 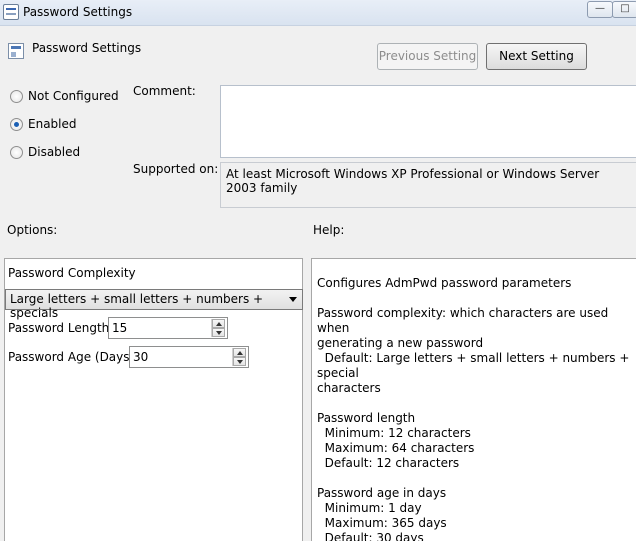 What do you see at coordinates (168, 328) in the screenshot?
I see `password-length-stepper: 15` at bounding box center [168, 328].